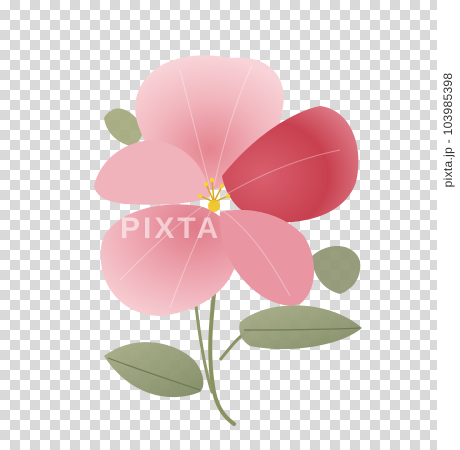 The image size is (460, 450). Describe the element at coordinates (336, 269) in the screenshot. I see `leaf-upper-right` at that location.